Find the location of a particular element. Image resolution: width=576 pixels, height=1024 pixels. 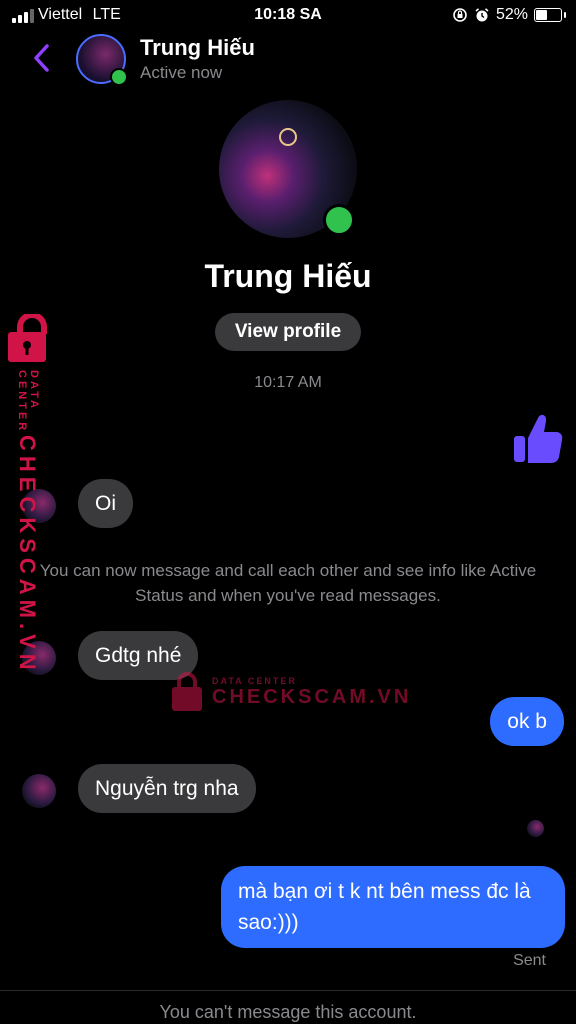

profile-name: Trung Hiếu is located at coordinates (288, 276).